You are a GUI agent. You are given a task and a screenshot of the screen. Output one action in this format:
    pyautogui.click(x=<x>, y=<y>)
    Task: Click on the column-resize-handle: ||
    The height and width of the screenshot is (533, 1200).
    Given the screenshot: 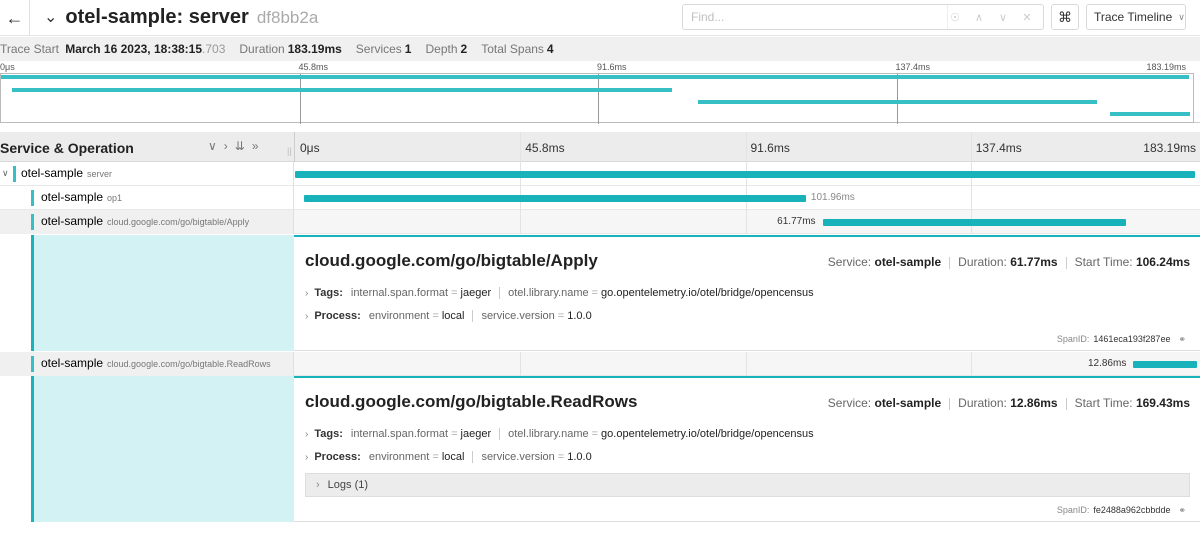 What is the action you would take?
    pyautogui.click(x=289, y=151)
    